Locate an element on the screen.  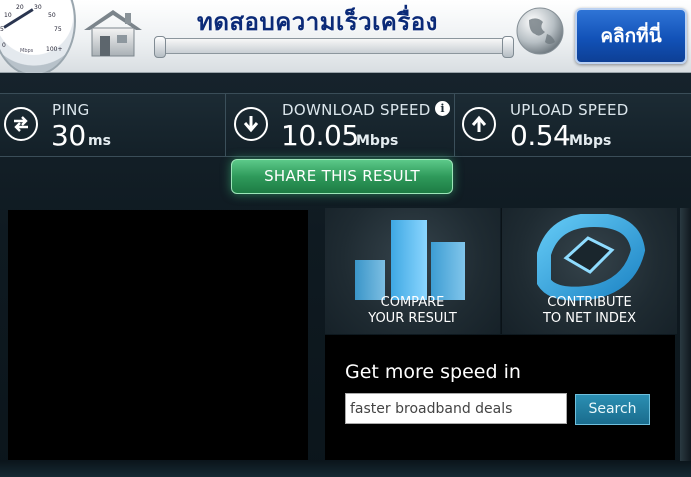
share-result-button: SHARE THIS RESULT is located at coordinates (342, 176).